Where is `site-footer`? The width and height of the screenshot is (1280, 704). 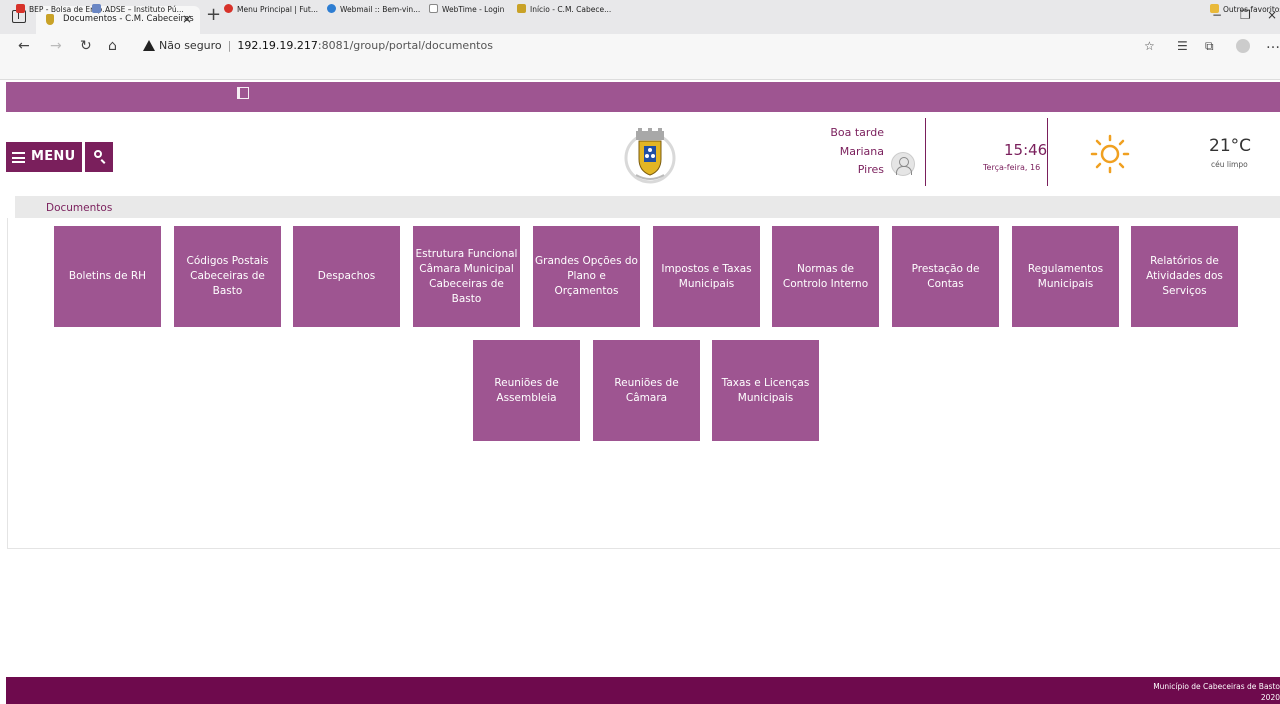 site-footer is located at coordinates (643, 690).